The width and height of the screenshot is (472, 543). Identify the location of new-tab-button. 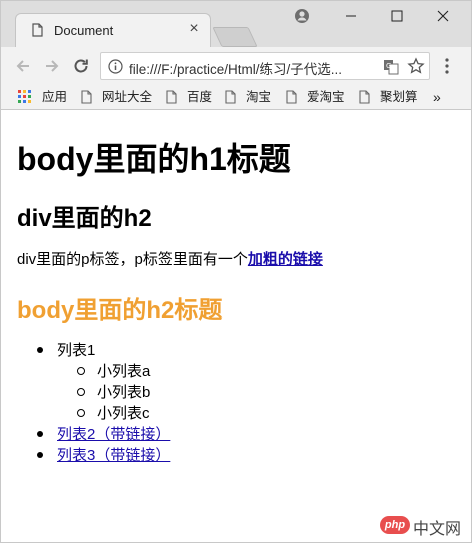
(235, 37).